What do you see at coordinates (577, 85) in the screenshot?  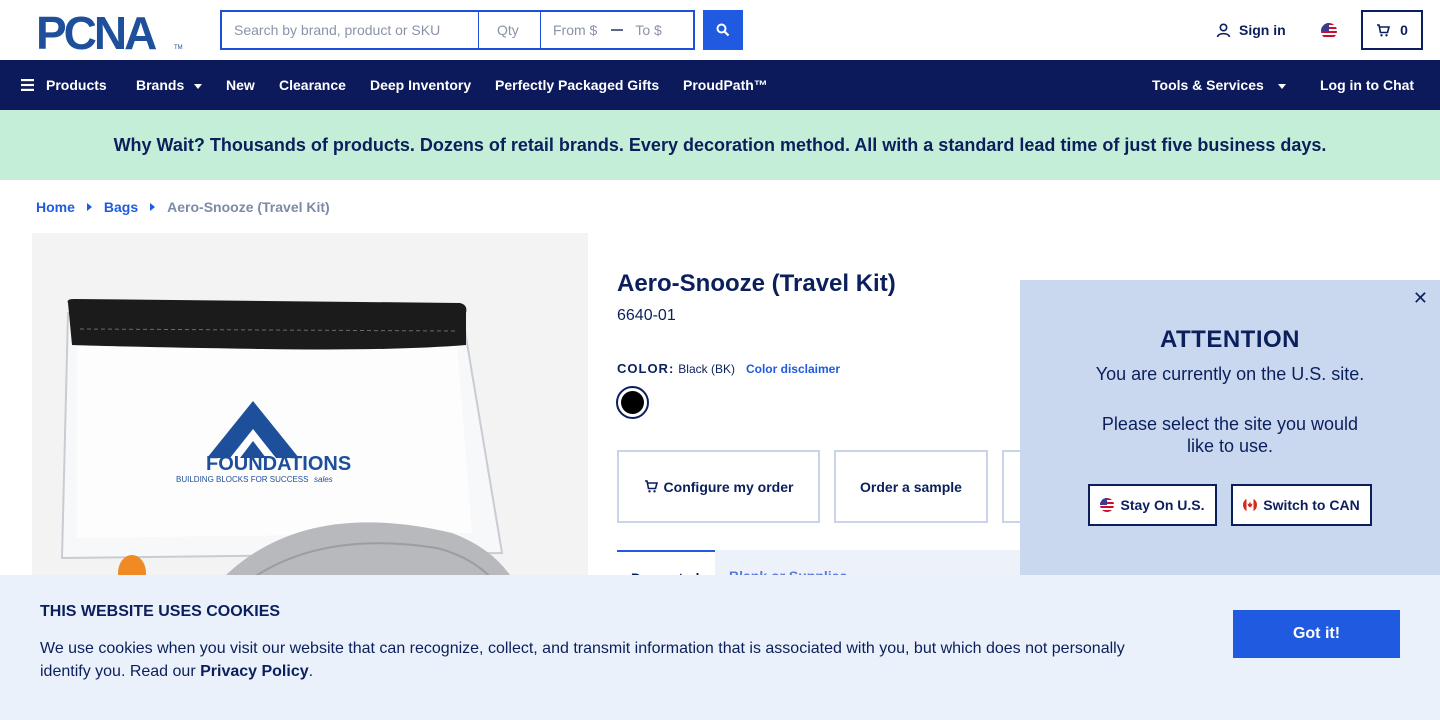 I see `nav-gifts: Perfectly Packaged Gifts` at bounding box center [577, 85].